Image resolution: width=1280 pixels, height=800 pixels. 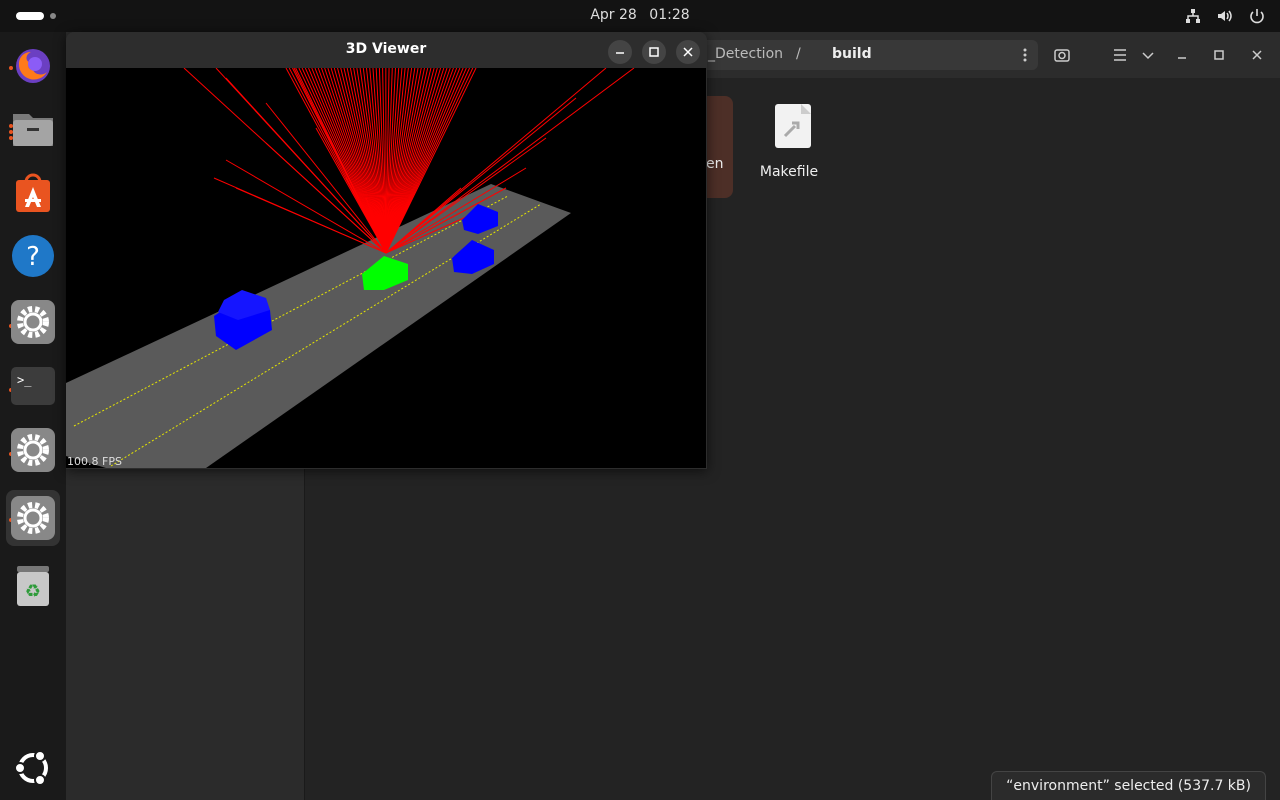 I want to click on close-button, so click(x=688, y=52).